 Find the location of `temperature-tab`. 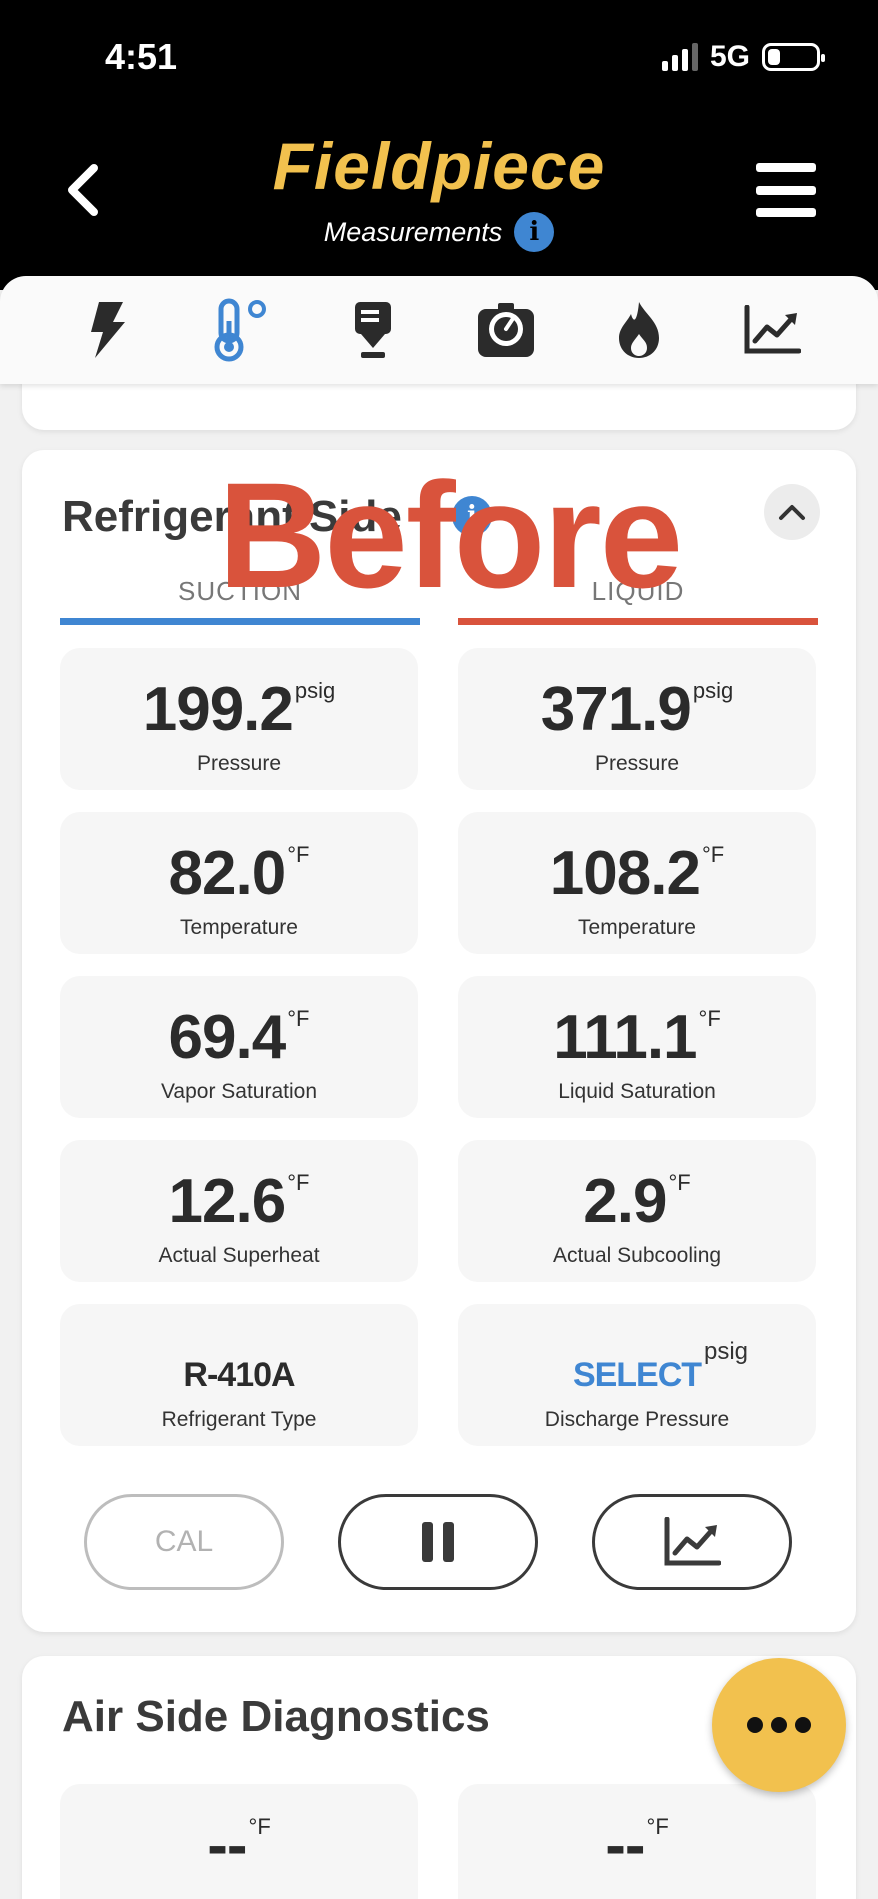

temperature-tab is located at coordinates (240, 330).